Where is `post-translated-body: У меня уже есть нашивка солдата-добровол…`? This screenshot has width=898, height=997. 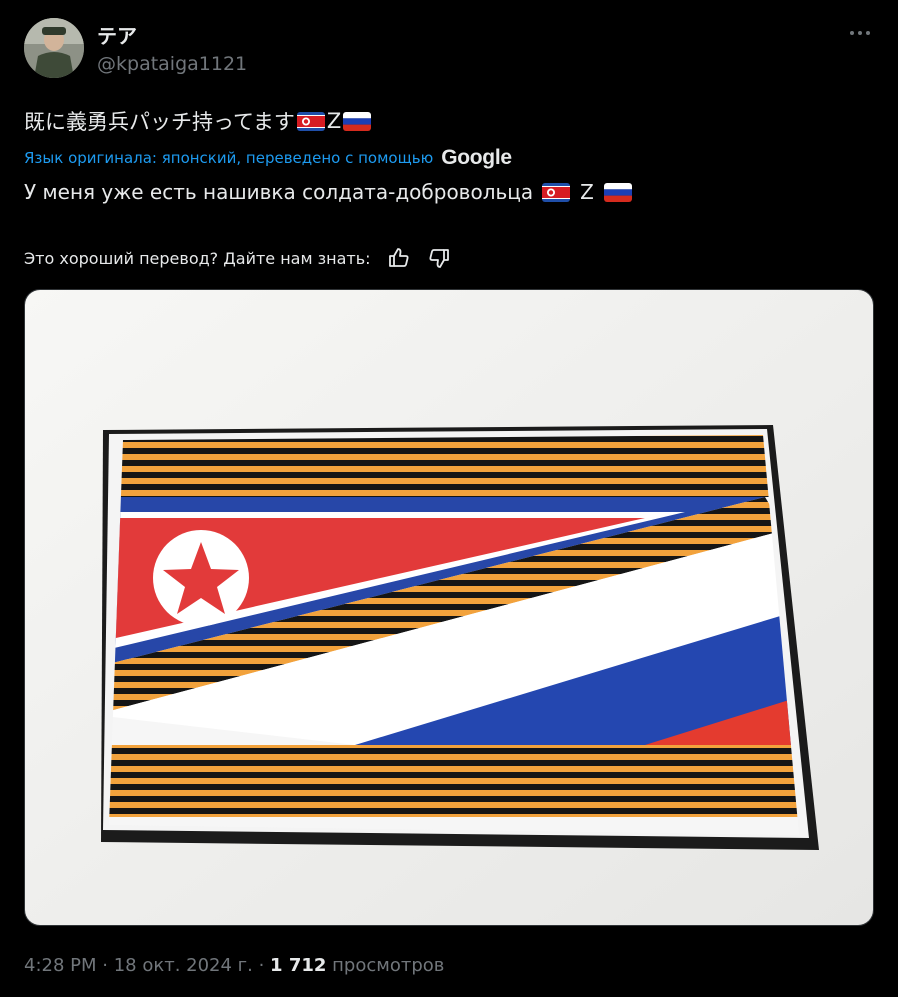 post-translated-body: У меня уже есть нашивка солдата-добровол… is located at coordinates (279, 192).